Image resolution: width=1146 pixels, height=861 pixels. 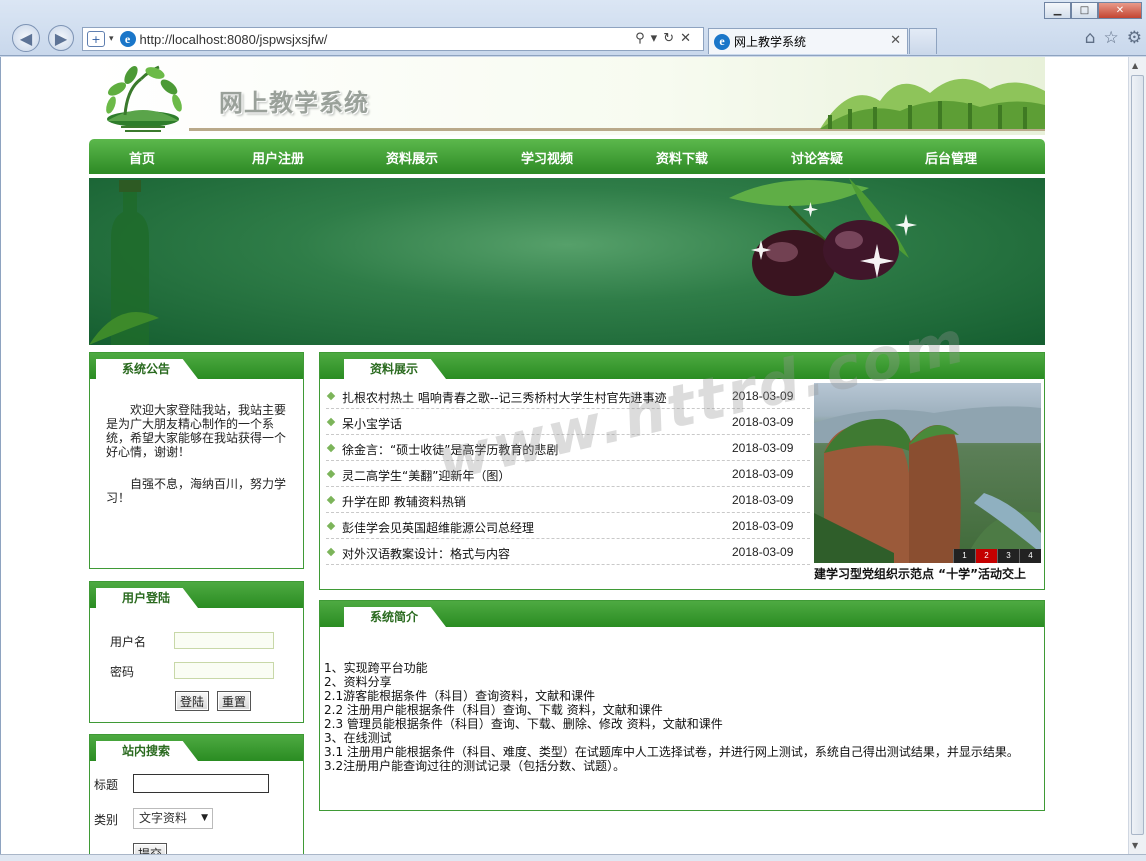 I want to click on list-item: 升学在即 教辅资料热销 2018-03-09, so click(x=568, y=500).